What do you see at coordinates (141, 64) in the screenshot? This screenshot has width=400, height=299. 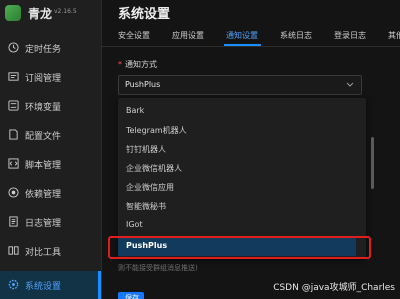 I see `notify-method-label-text: 通知方式` at bounding box center [141, 64].